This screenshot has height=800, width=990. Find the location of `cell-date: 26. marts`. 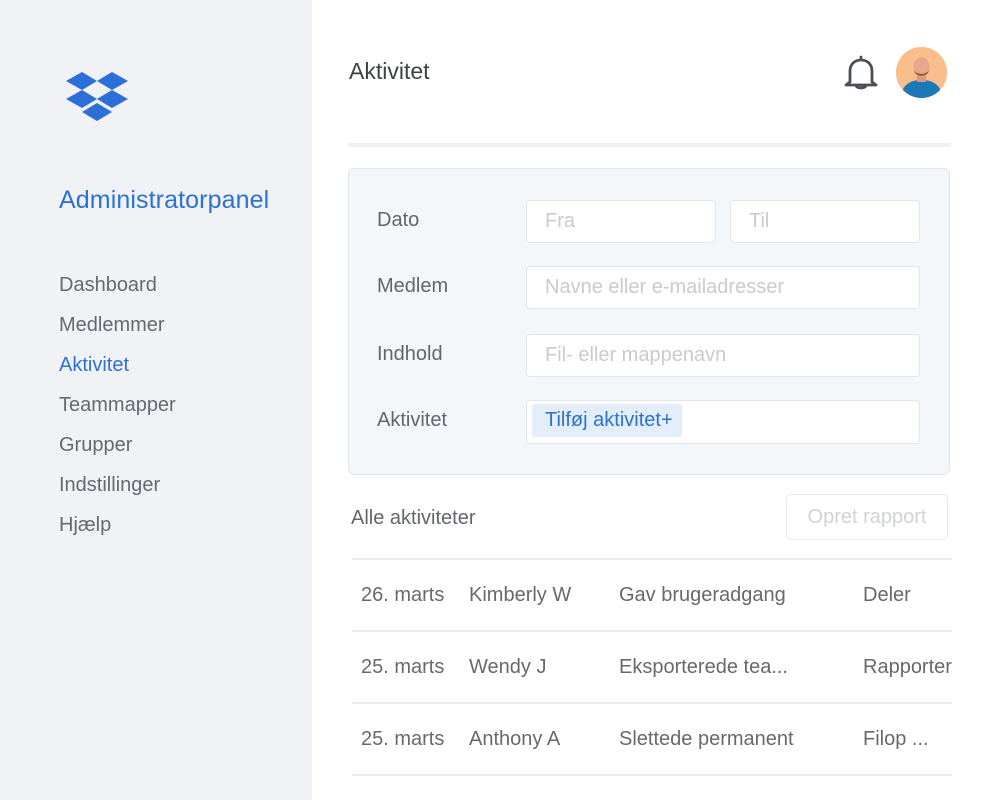

cell-date: 26. marts is located at coordinates (403, 595).